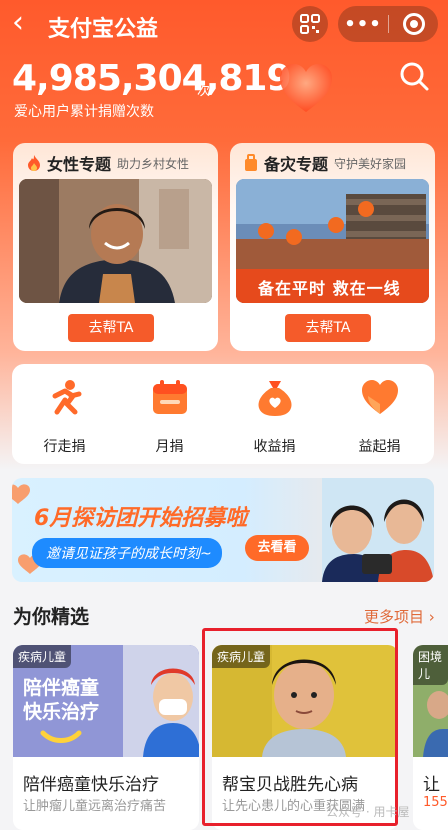 This screenshot has height=830, width=448. What do you see at coordinates (370, 163) in the screenshot?
I see `topic-subtitle: 守护美好家园` at bounding box center [370, 163].